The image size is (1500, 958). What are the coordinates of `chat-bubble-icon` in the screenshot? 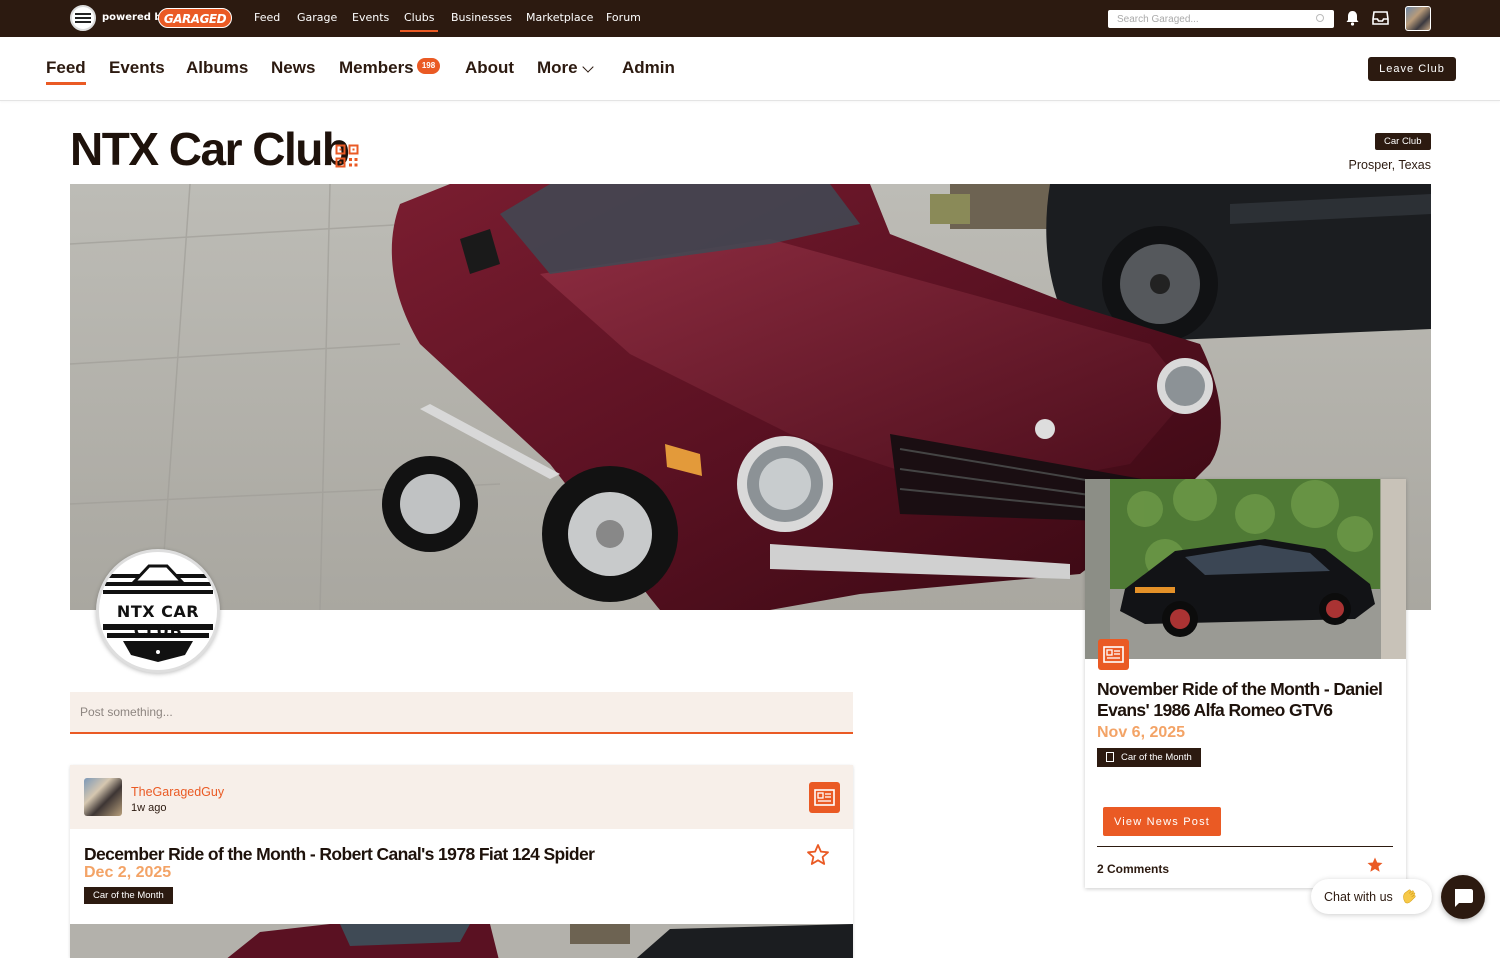 It's located at (1464, 898).